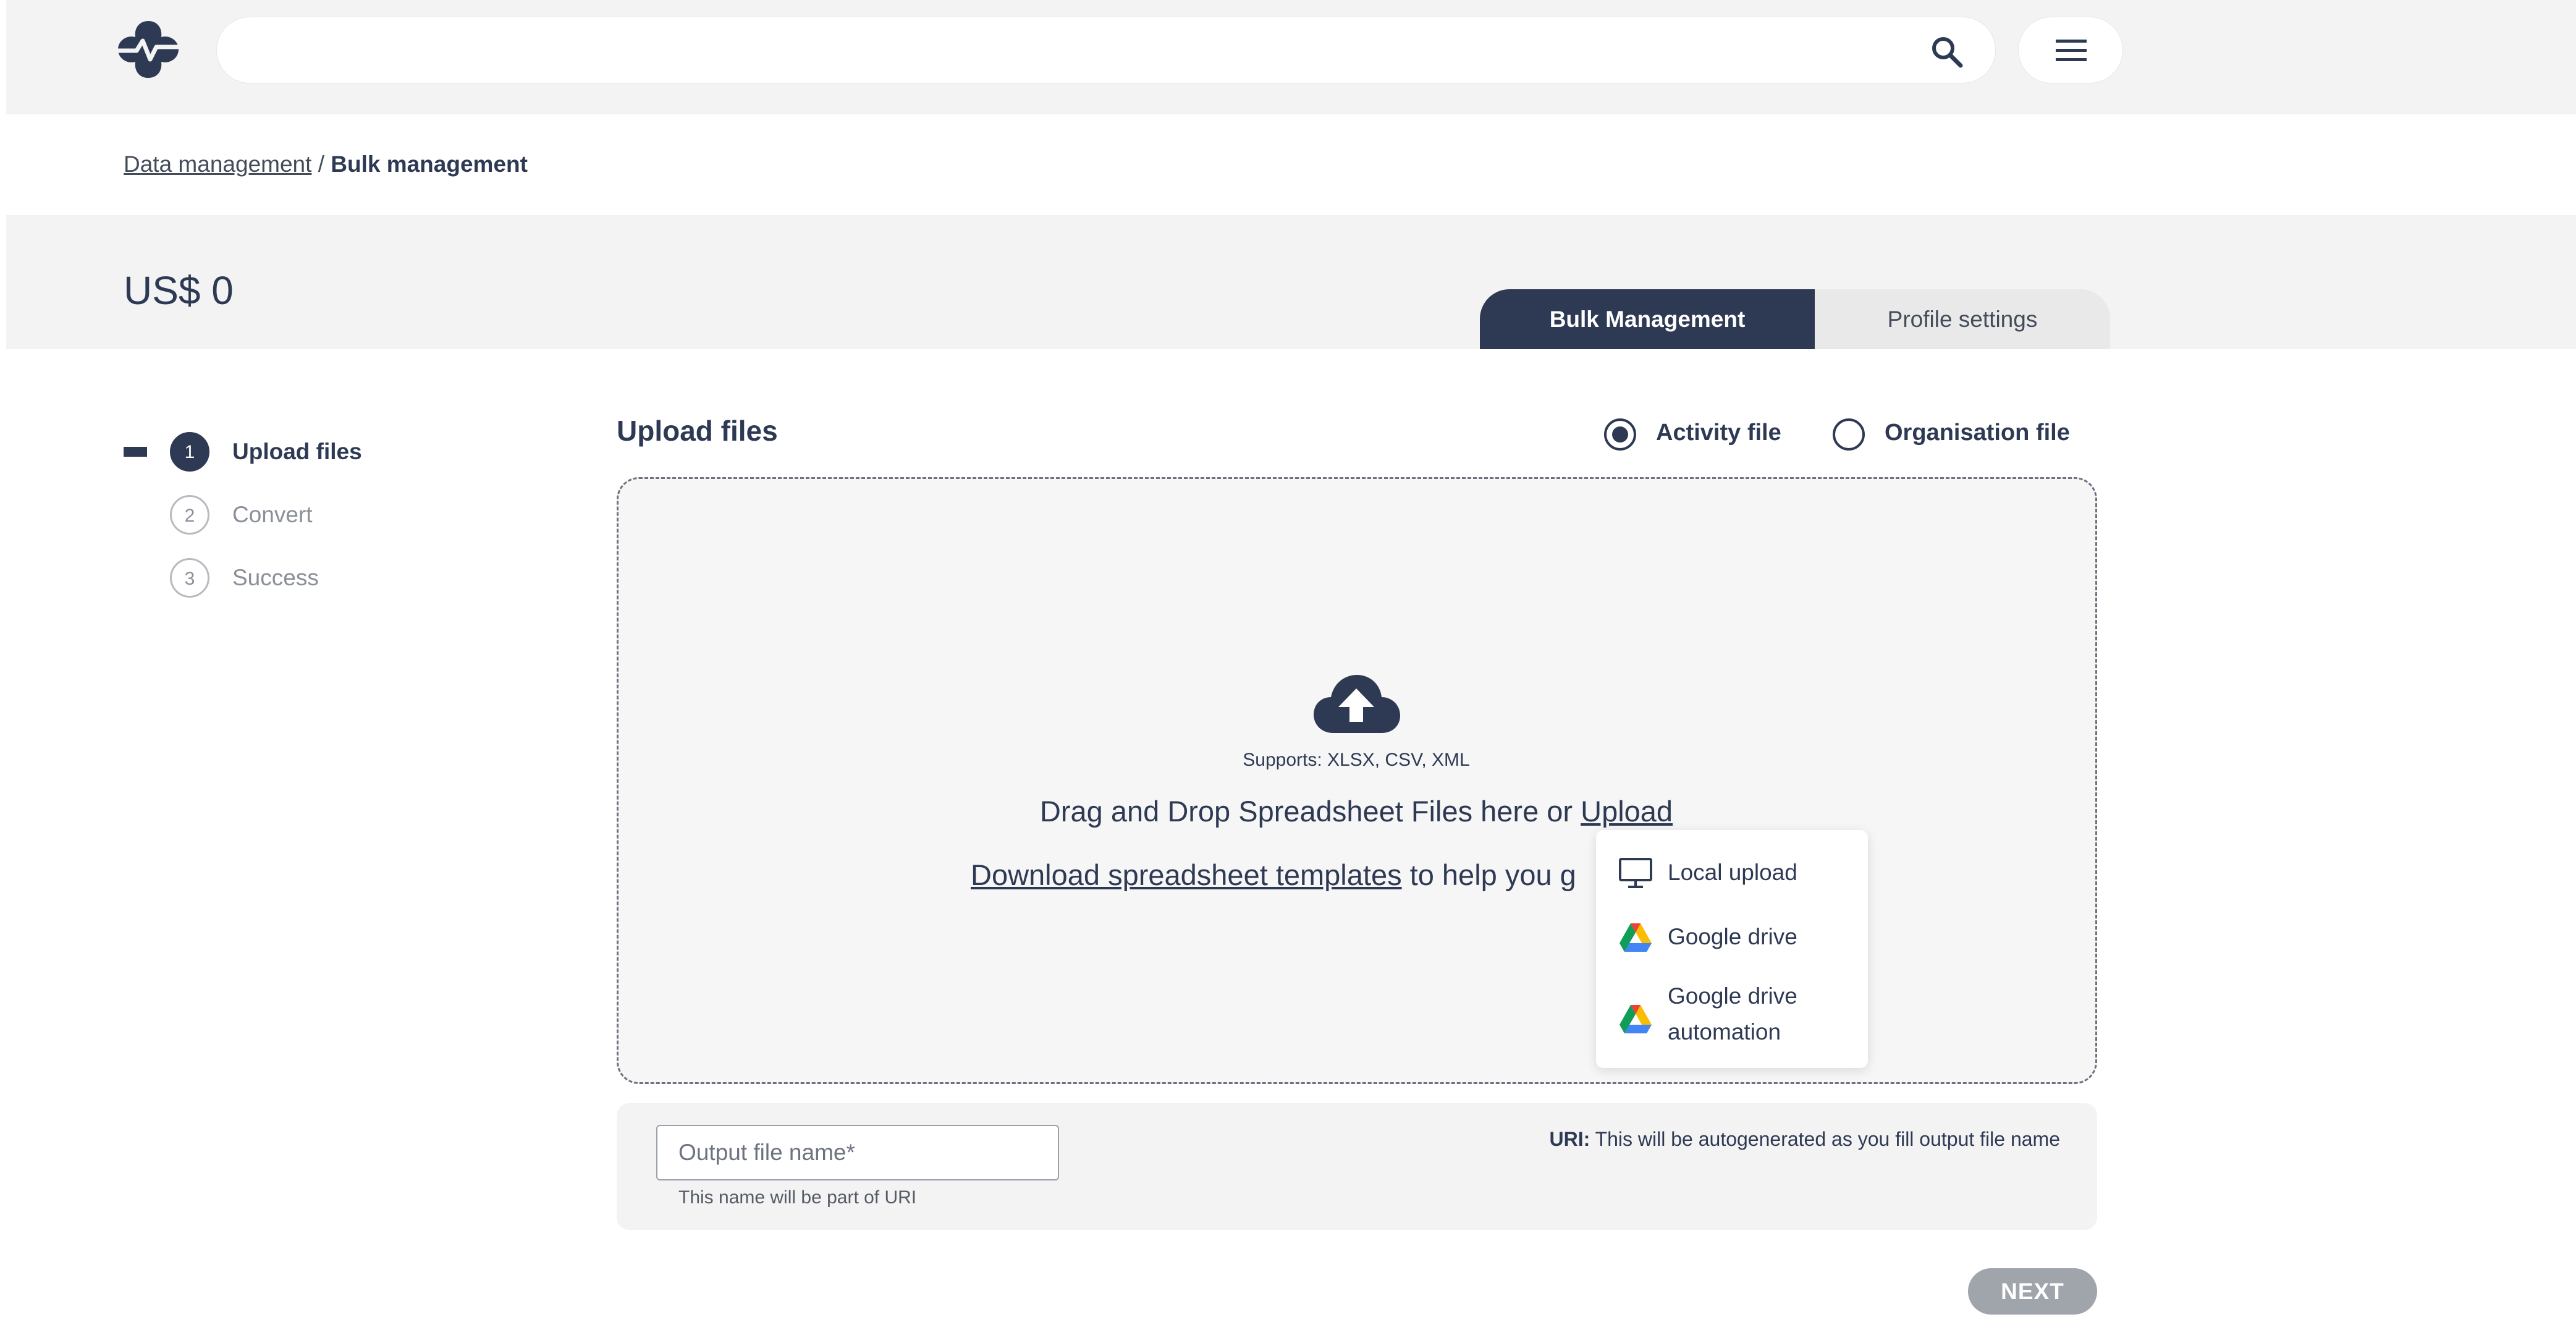  What do you see at coordinates (1186, 874) in the screenshot?
I see `download-templates-link: Download spreadsheet templates` at bounding box center [1186, 874].